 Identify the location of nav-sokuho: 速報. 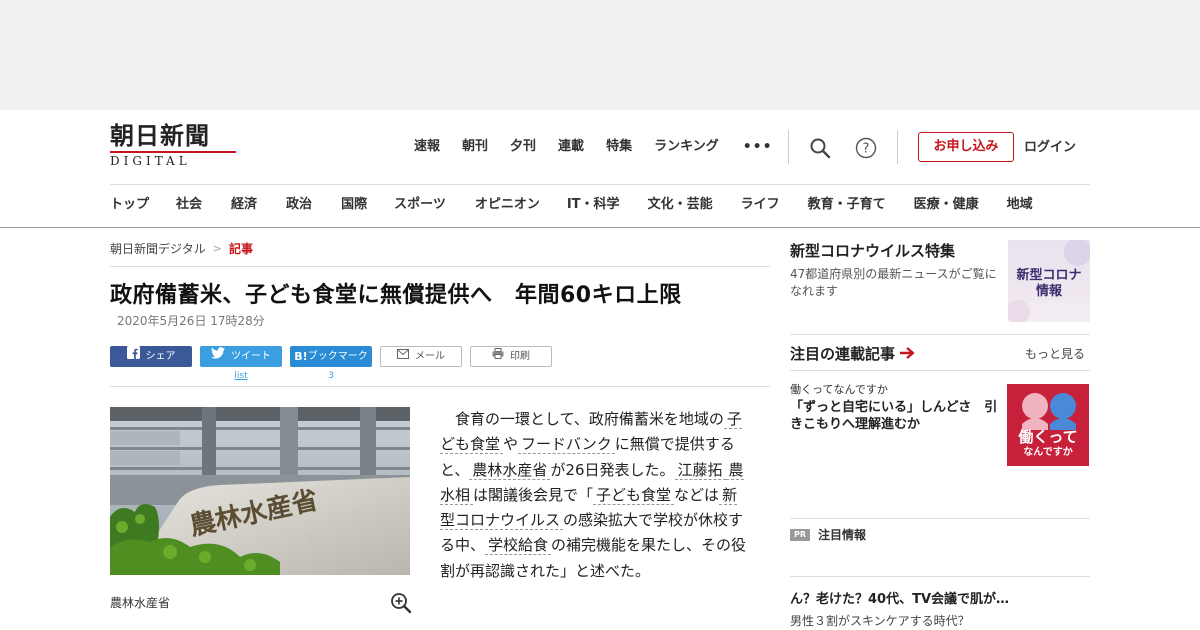
(427, 147).